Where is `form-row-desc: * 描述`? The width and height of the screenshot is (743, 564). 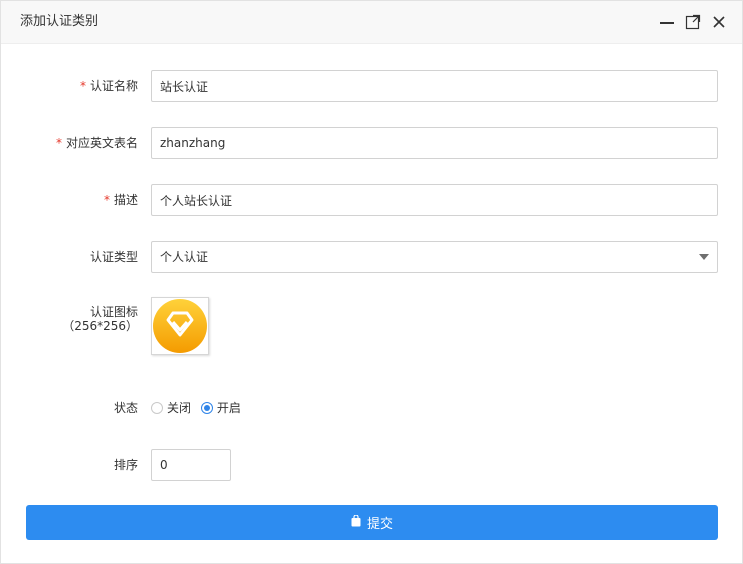 form-row-desc: * 描述 is located at coordinates (371, 200).